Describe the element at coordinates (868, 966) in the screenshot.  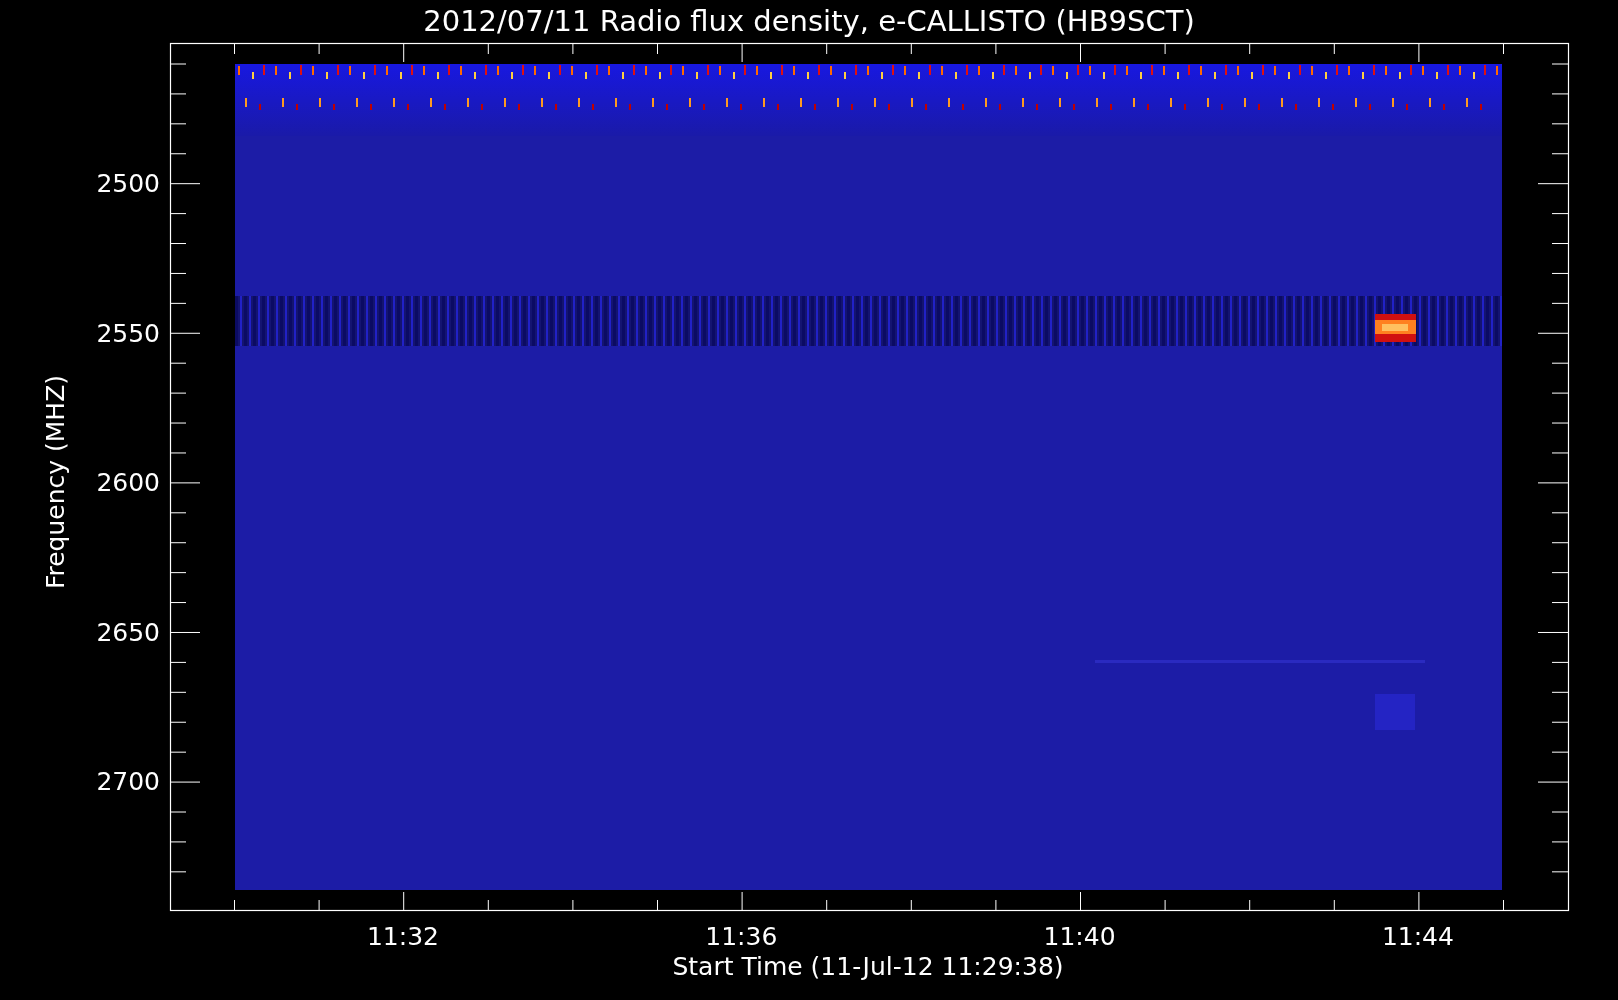
I see `x-axis-label: Start Time (11-Jul-12 11:29:38)` at that location.